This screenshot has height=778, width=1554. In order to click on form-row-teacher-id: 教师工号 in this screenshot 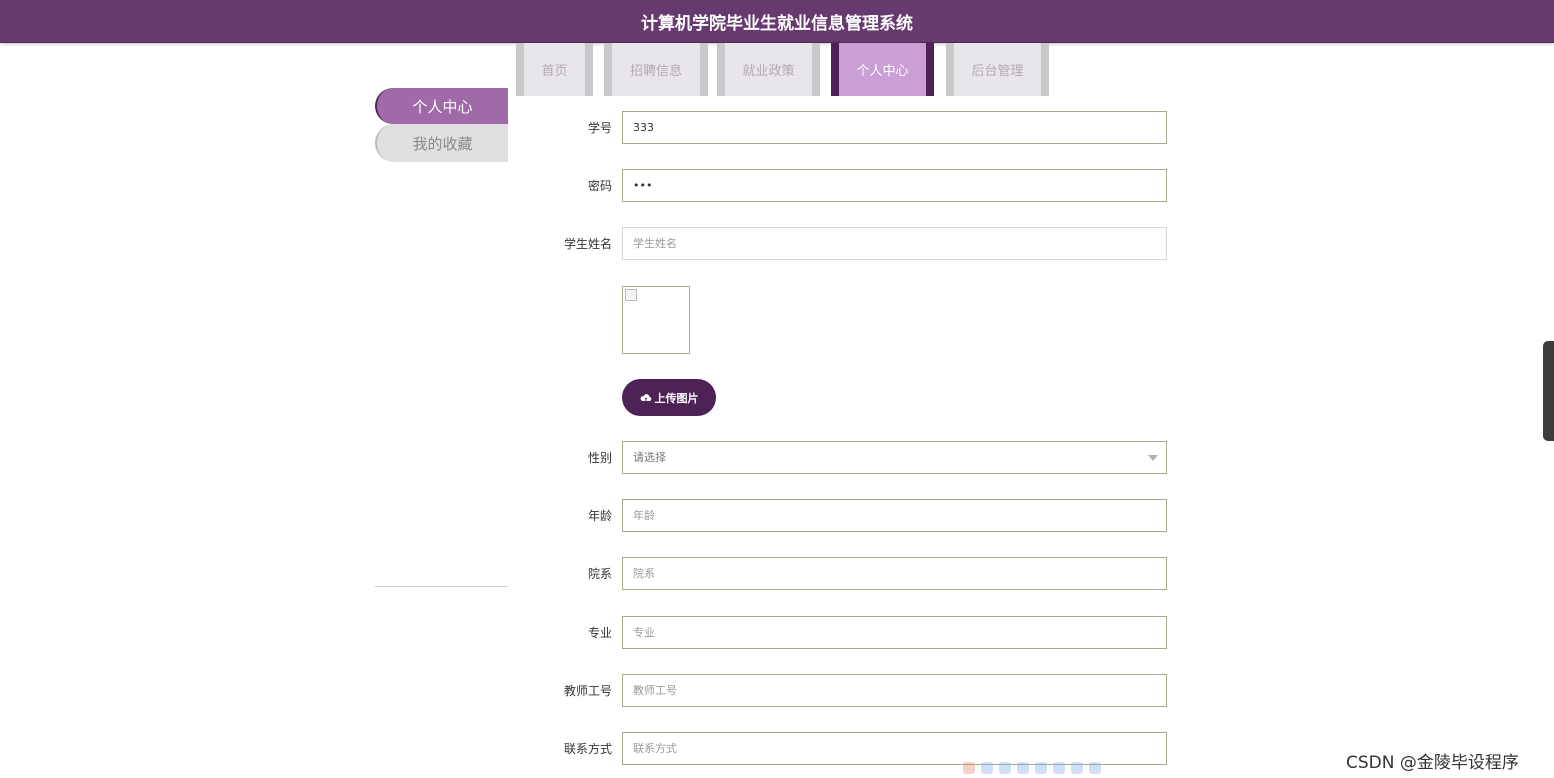, I will do `click(850, 691)`.